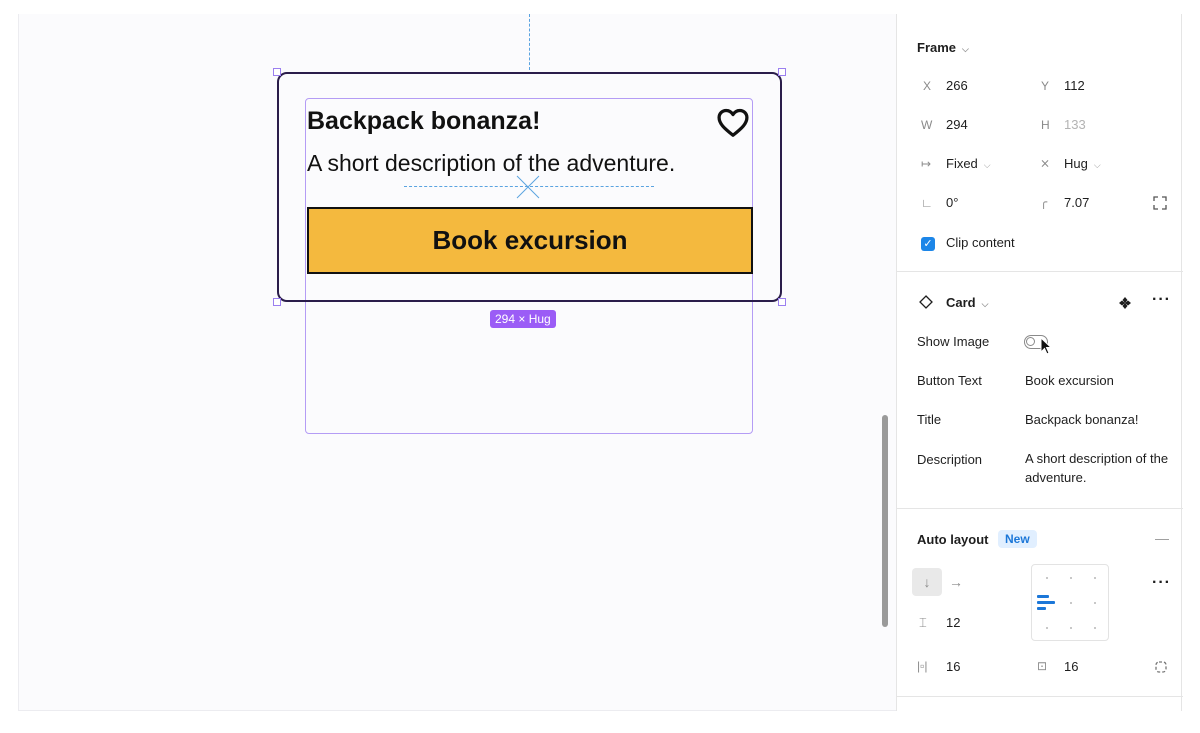  Describe the element at coordinates (1161, 300) in the screenshot. I see `component-more-icon: ···` at that location.